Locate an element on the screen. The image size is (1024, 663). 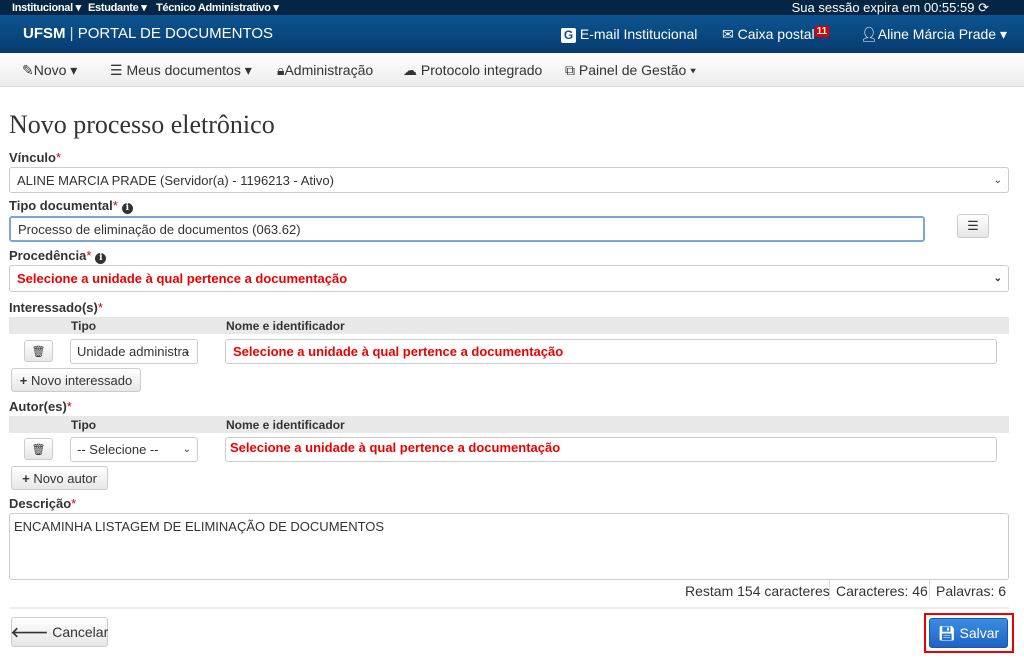
nav-protocolo-integrado: ☁ Protocolo integrado is located at coordinates (472, 70).